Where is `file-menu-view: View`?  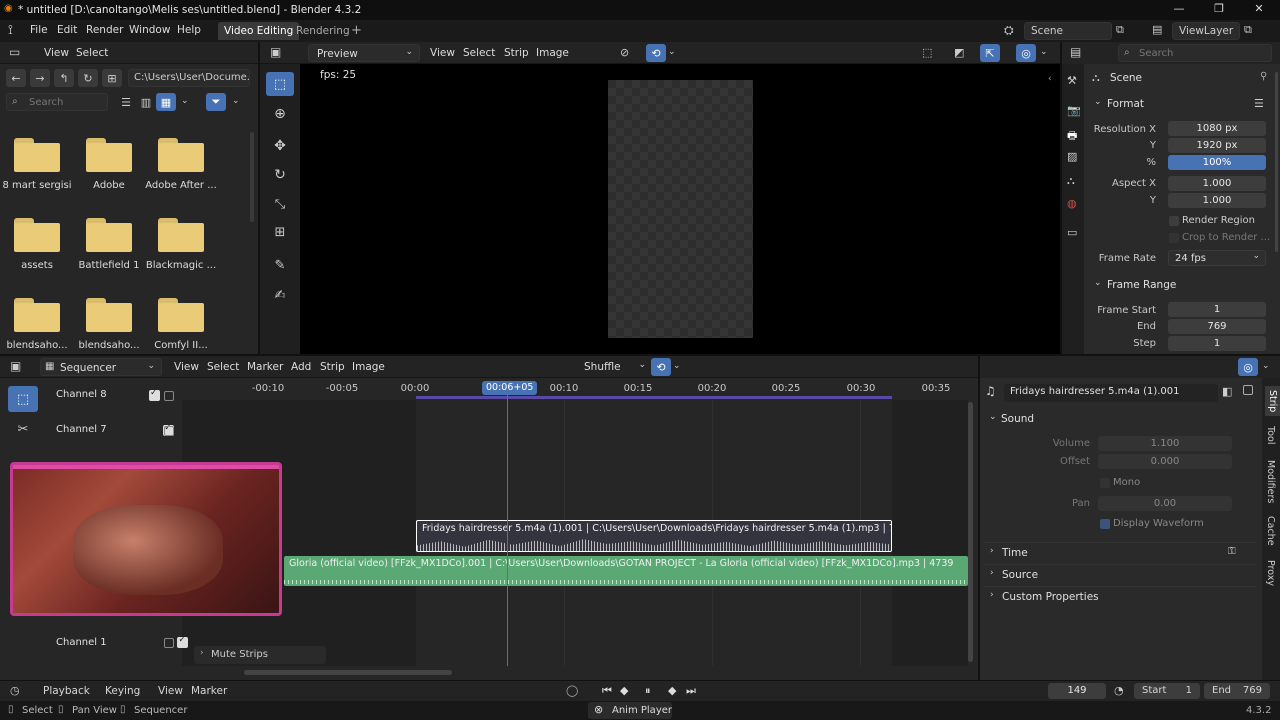
file-menu-view: View is located at coordinates (56, 53).